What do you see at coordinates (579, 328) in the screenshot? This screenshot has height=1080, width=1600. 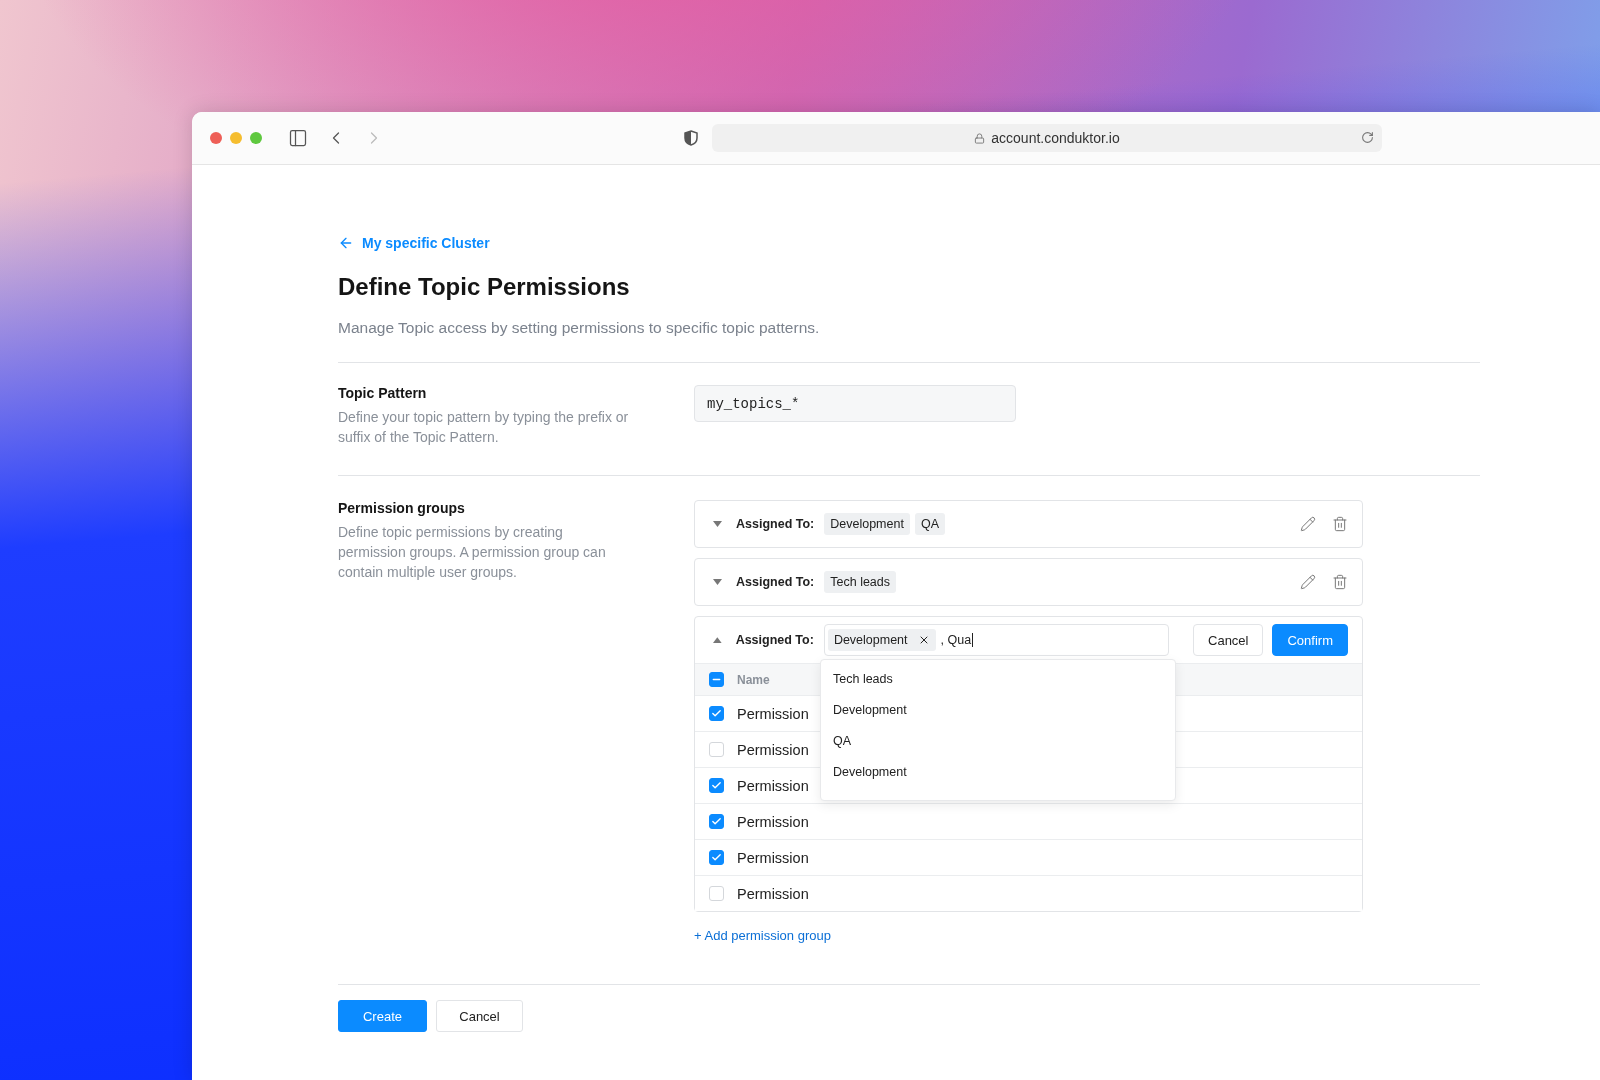 I see `page-subtitle: Manage Topic access by setting permissions to specific topic patterns.` at bounding box center [579, 328].